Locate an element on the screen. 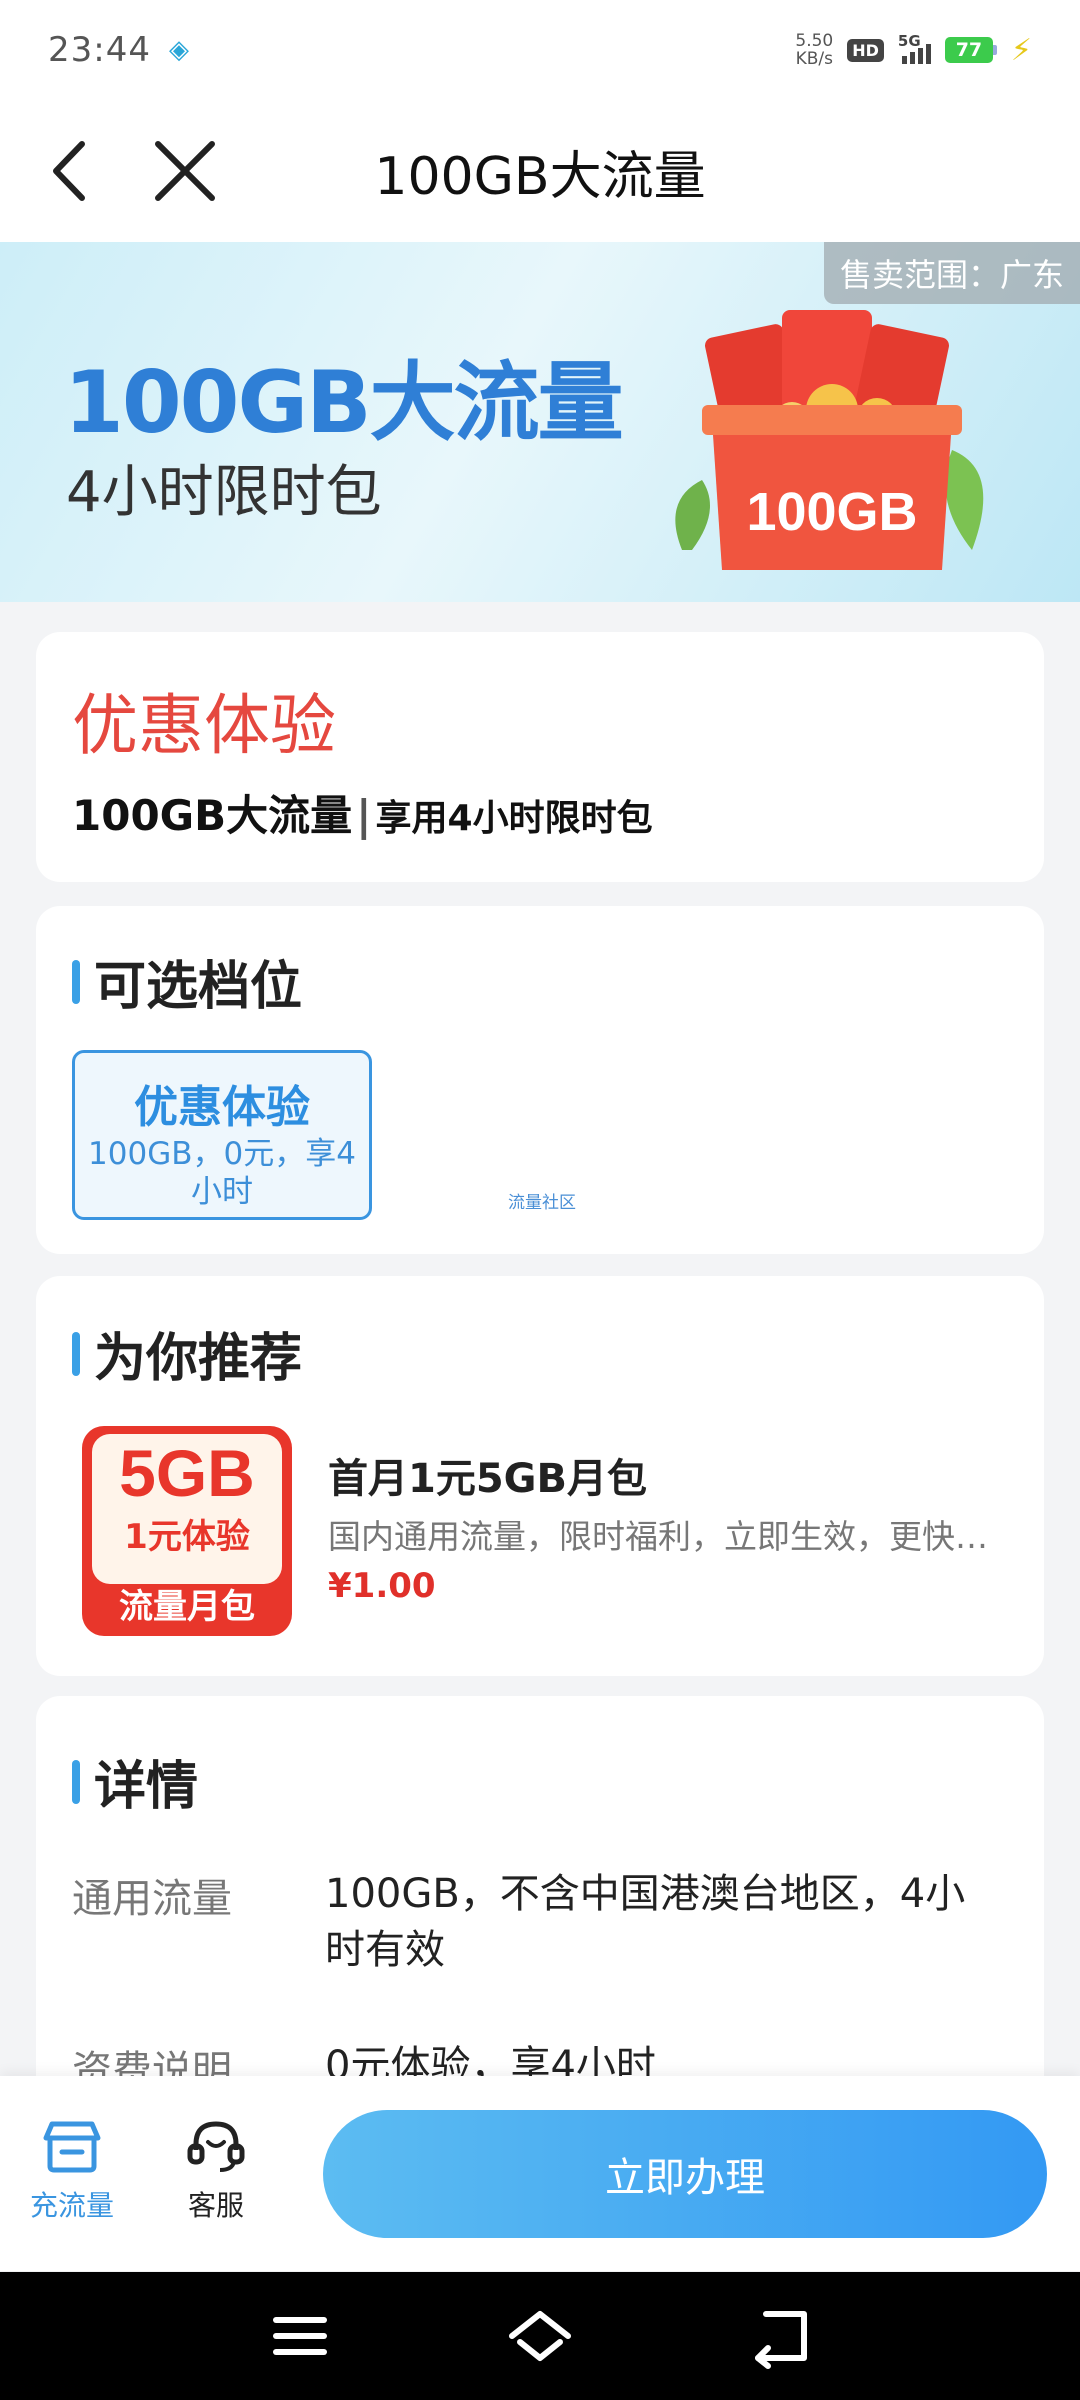  sale-scope-badge: 售卖范围：广东 is located at coordinates (951, 273).